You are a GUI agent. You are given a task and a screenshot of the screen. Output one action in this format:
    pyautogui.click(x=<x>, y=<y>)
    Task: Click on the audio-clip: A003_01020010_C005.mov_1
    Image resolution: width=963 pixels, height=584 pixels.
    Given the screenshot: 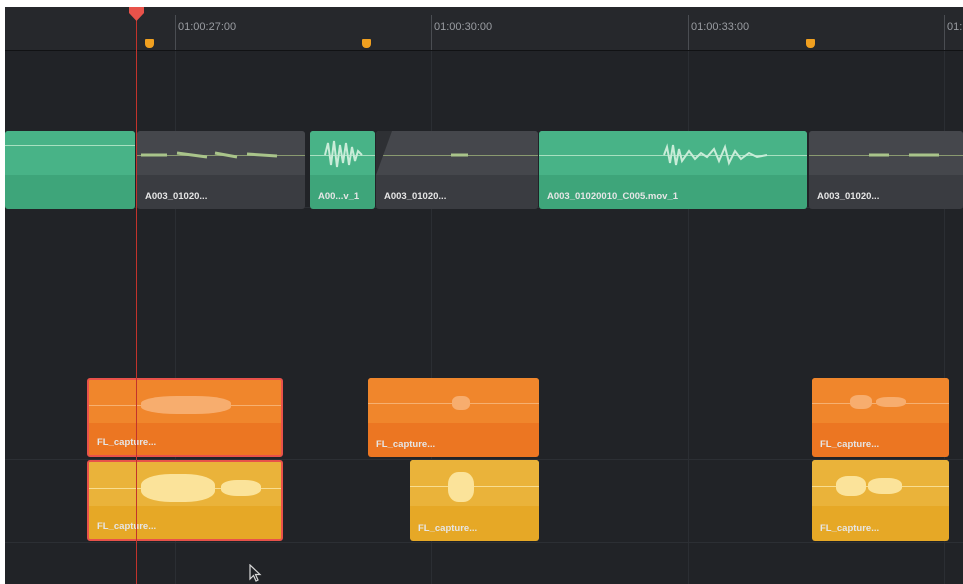 What is the action you would take?
    pyautogui.click(x=673, y=170)
    